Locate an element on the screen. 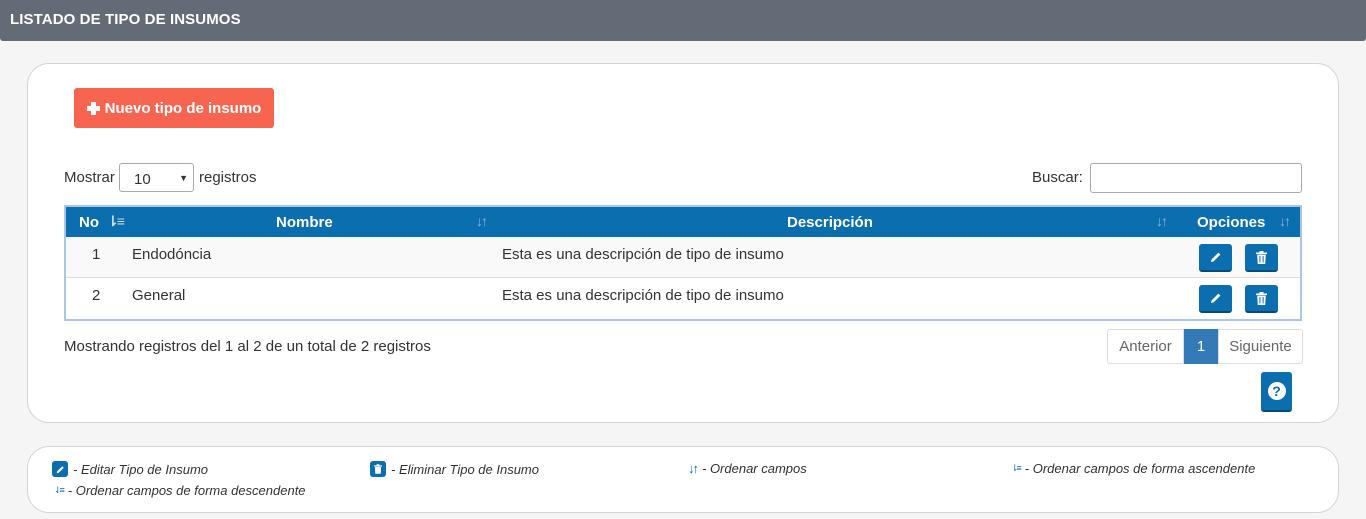 This screenshot has height=519, width=1366. page-1-button: 1 is located at coordinates (1201, 346).